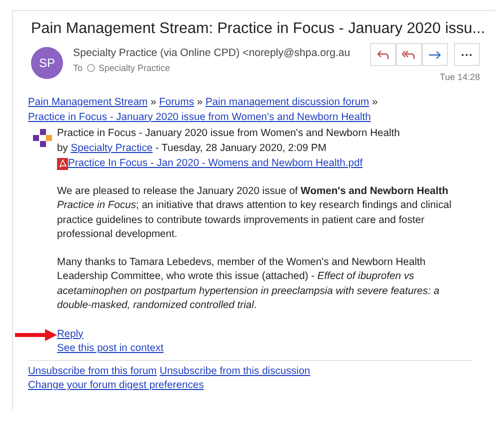 Image resolution: width=495 pixels, height=424 pixels. I want to click on received-time: Tue 14:28, so click(460, 77).